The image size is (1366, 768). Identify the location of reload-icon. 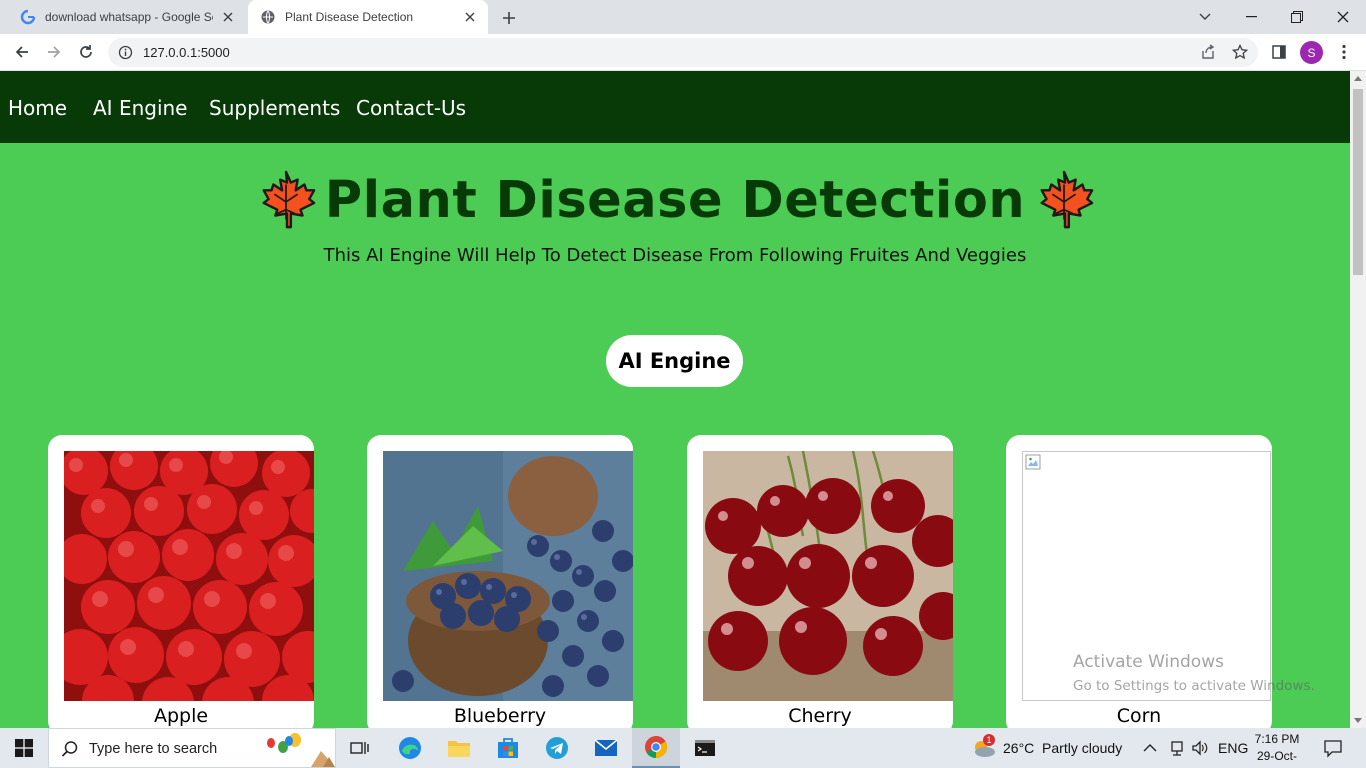
(86, 52).